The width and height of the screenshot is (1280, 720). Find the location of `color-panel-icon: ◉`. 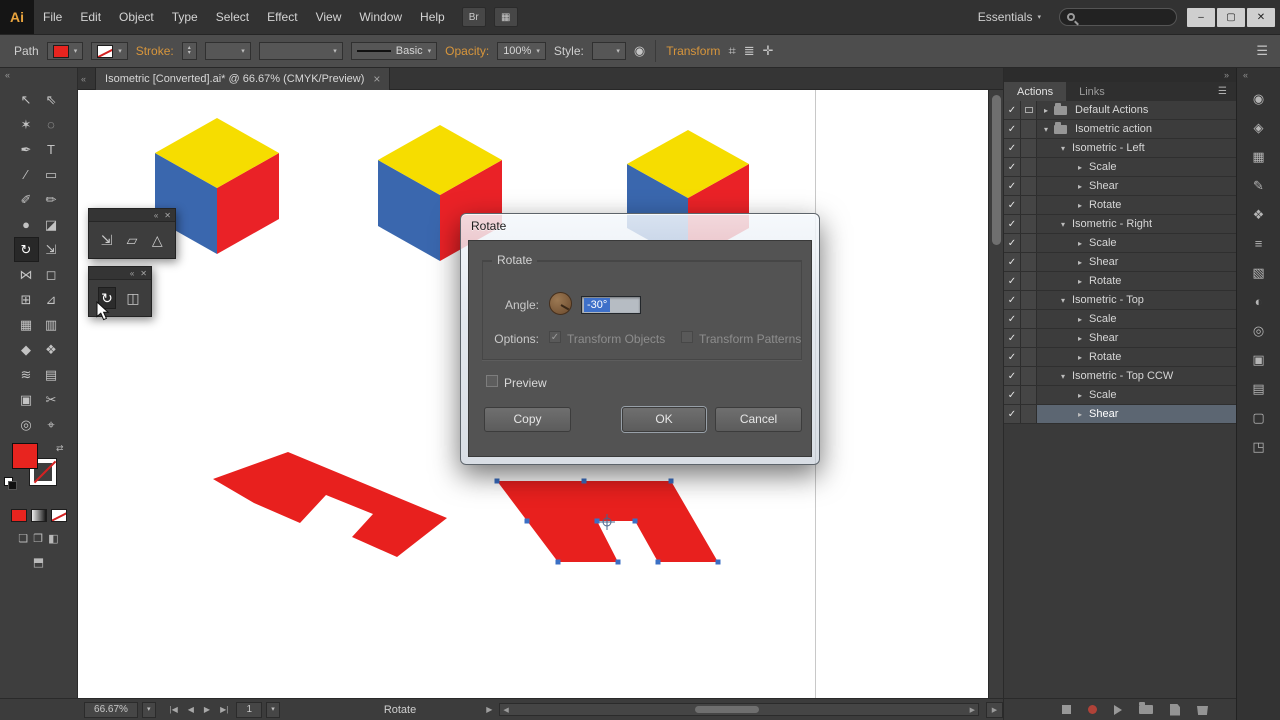

color-panel-icon: ◉ is located at coordinates (1259, 98).